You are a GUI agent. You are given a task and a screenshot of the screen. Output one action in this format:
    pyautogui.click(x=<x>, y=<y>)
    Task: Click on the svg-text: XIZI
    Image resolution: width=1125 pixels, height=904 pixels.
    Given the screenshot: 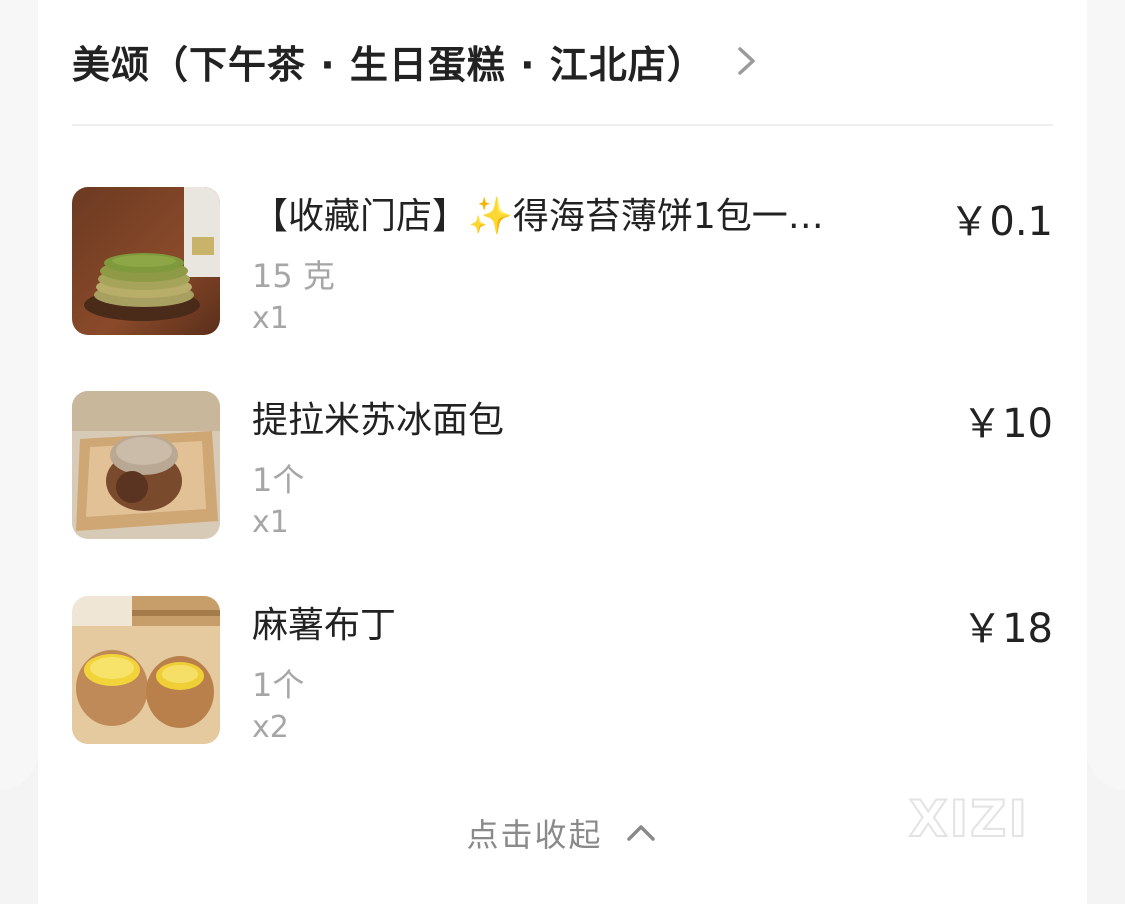 What is the action you would take?
    pyautogui.click(x=969, y=818)
    